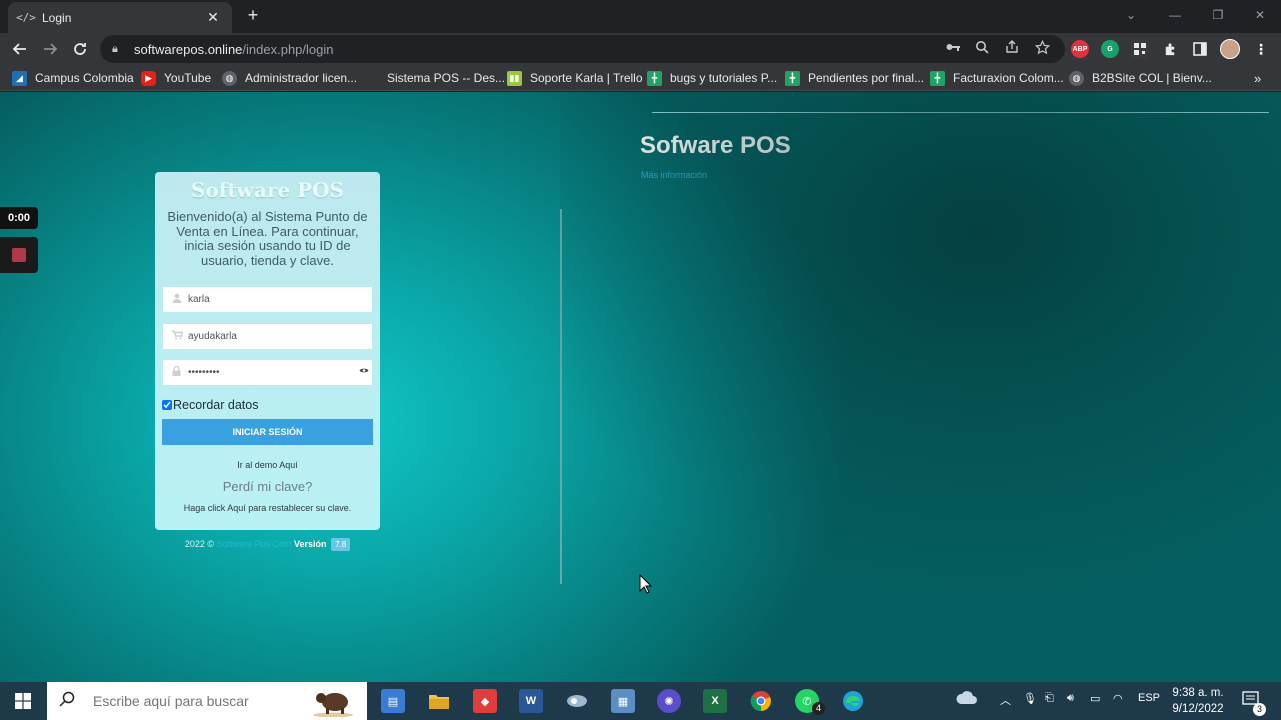 This screenshot has width=1281, height=720. Describe the element at coordinates (1259, 709) in the screenshot. I see `notification-count-badge: 3` at that location.